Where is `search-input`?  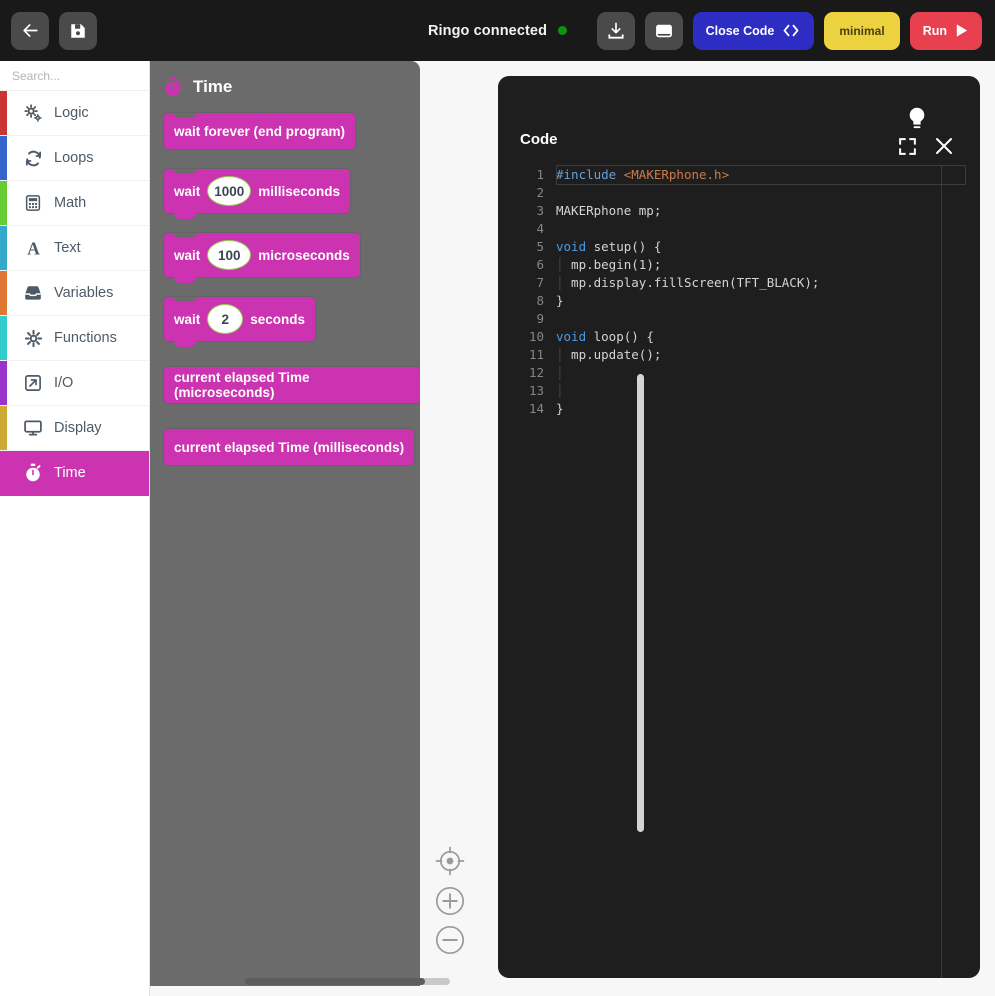
search-input is located at coordinates (89, 75).